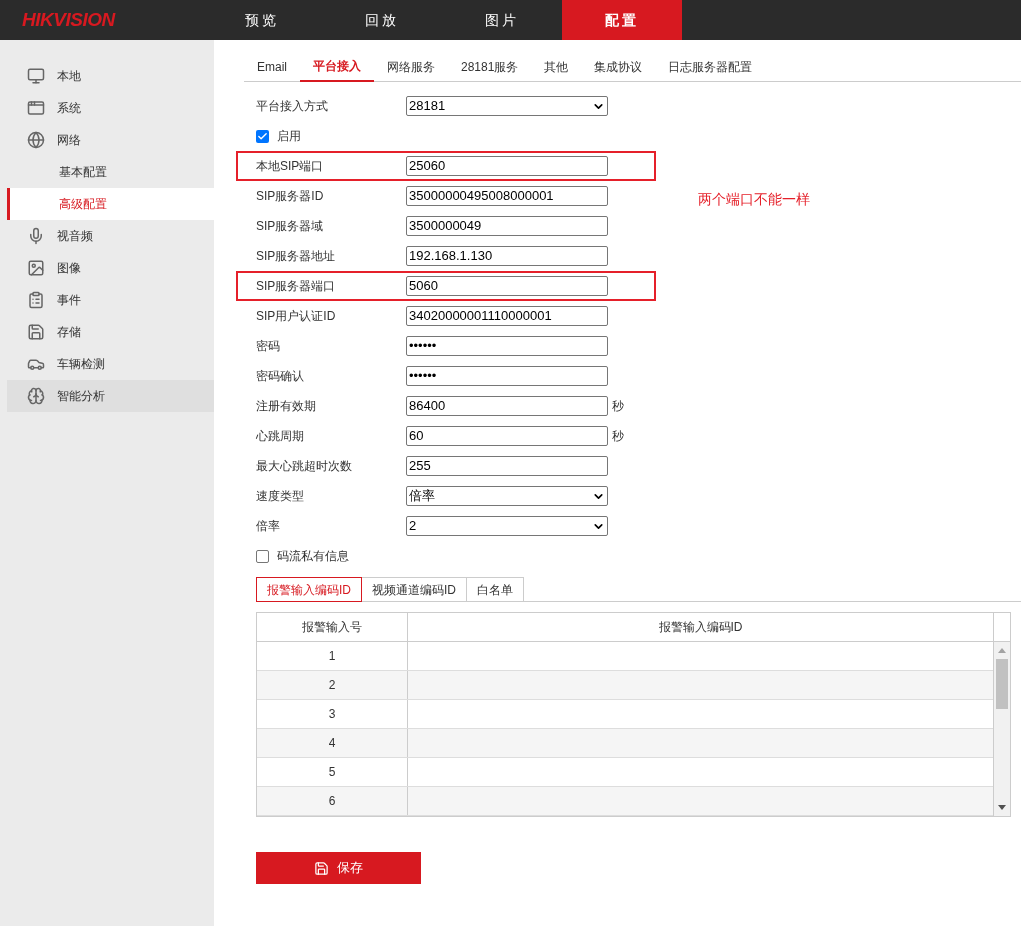 This screenshot has width=1021, height=926. I want to click on sidebar-item: 智能分析, so click(110, 396).